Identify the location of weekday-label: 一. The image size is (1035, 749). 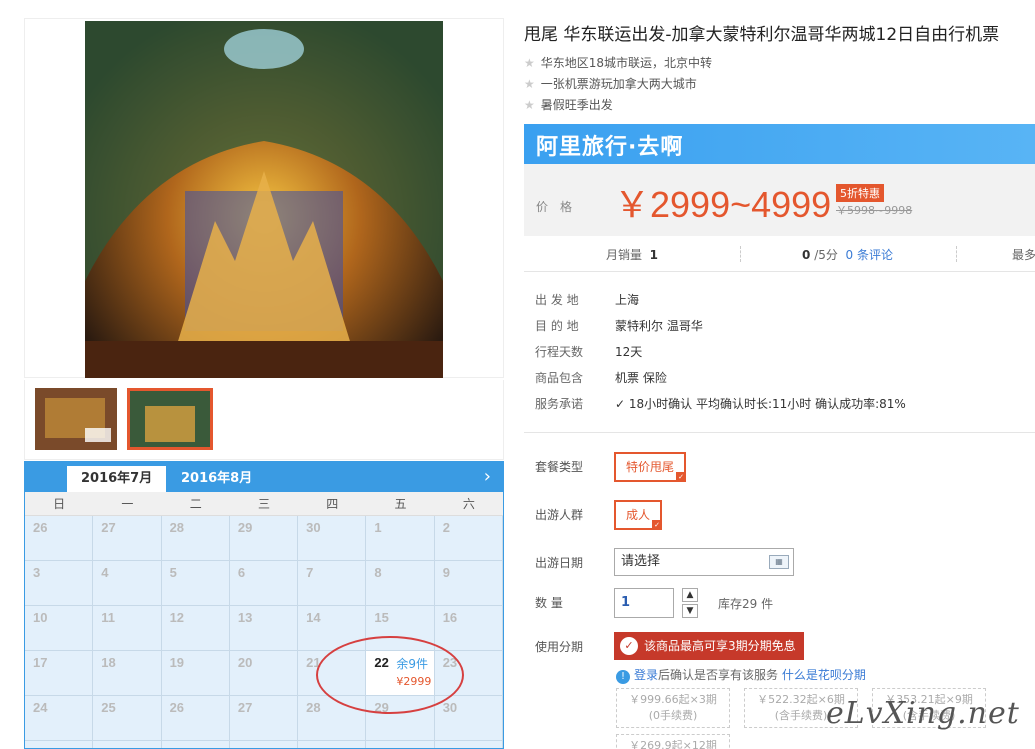
(127, 504).